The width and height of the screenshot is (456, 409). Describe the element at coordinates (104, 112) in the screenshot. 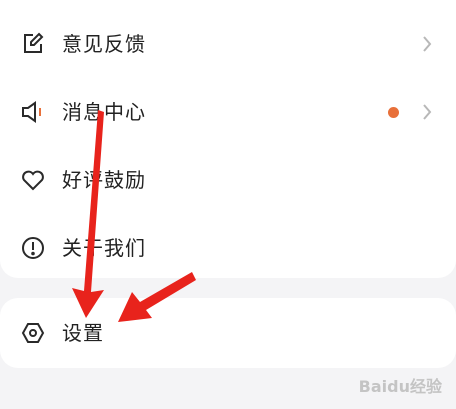

I see `menu-item-label: 消息中心` at that location.